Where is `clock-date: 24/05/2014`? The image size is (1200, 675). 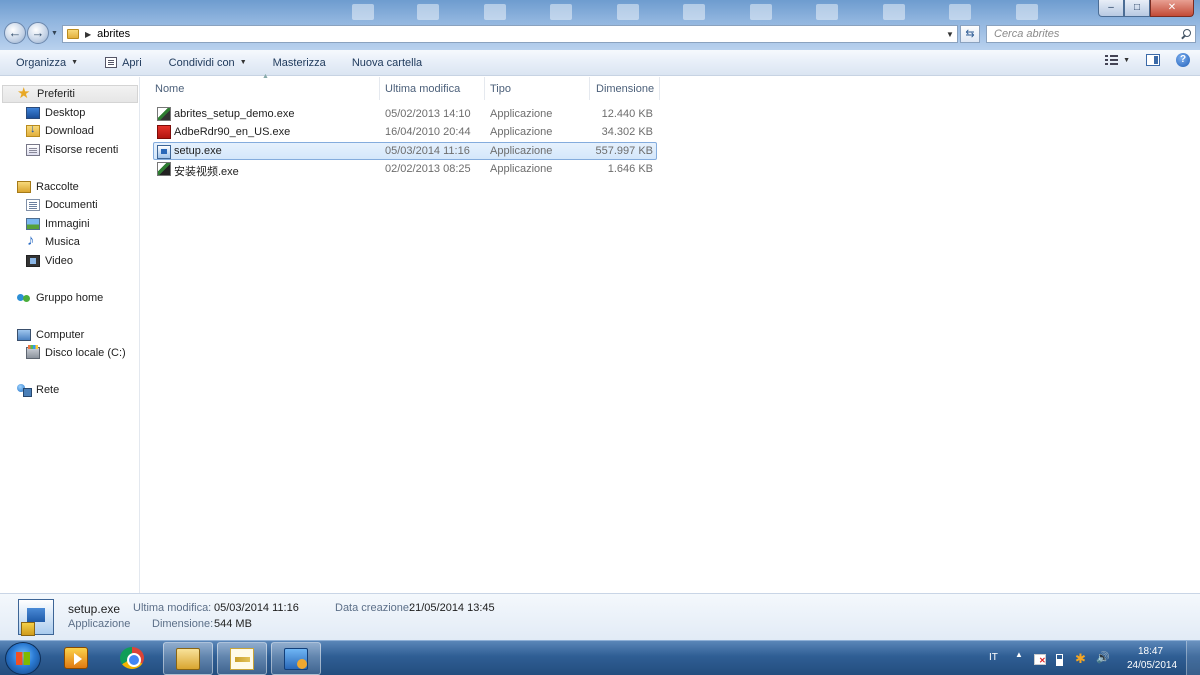
clock-date: 24/05/2014 is located at coordinates (1152, 665).